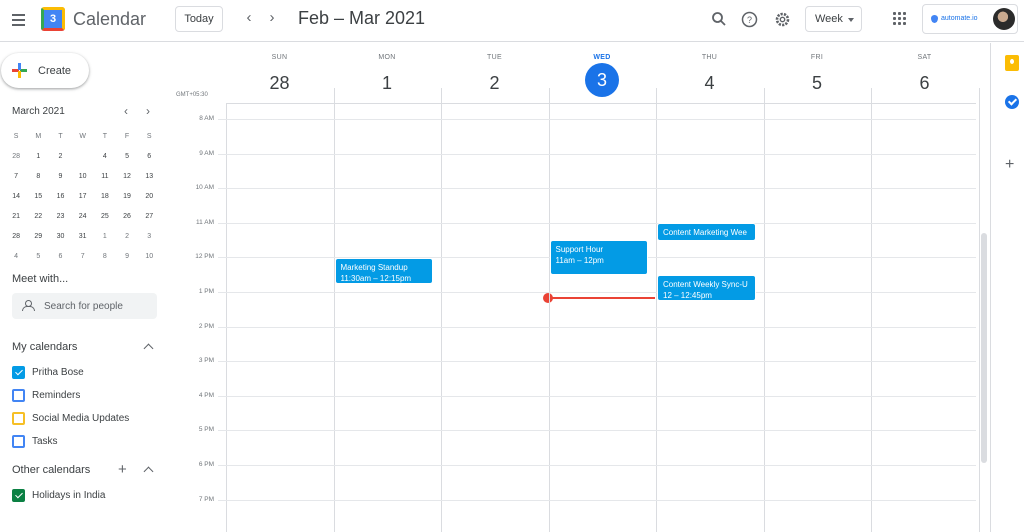  What do you see at coordinates (817, 83) in the screenshot?
I see `day-number: 5` at bounding box center [817, 83].